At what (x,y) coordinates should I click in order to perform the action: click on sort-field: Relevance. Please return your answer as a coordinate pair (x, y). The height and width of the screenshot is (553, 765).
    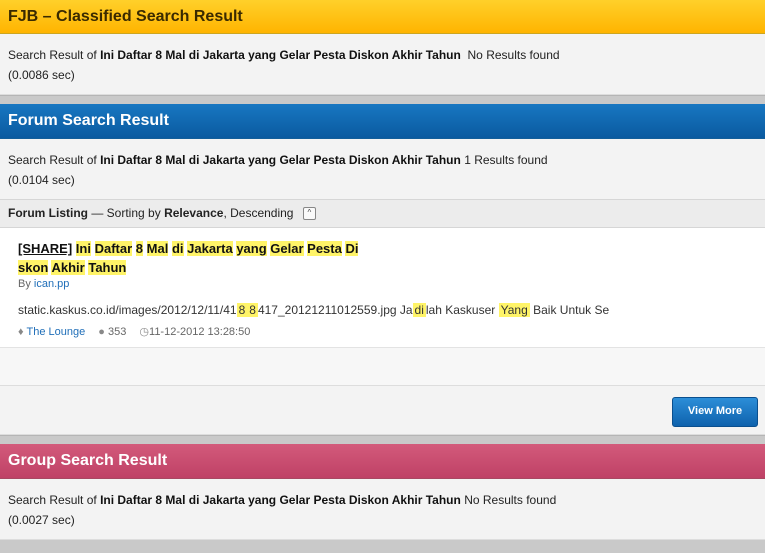
    Looking at the image, I should click on (194, 213).